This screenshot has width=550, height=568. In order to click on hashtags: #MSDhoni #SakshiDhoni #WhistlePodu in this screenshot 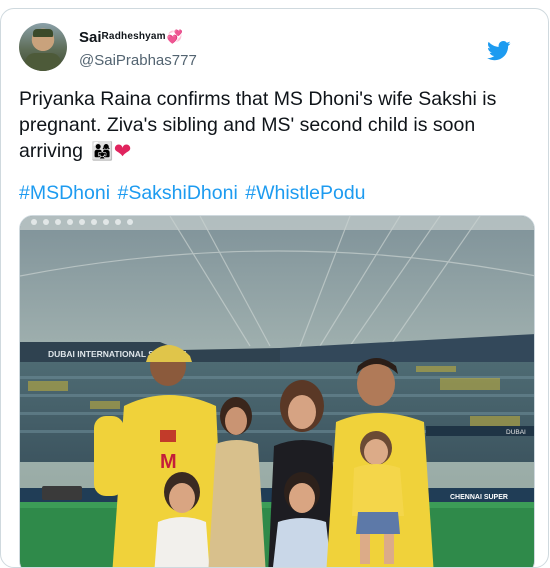, I will do `click(274, 193)`.